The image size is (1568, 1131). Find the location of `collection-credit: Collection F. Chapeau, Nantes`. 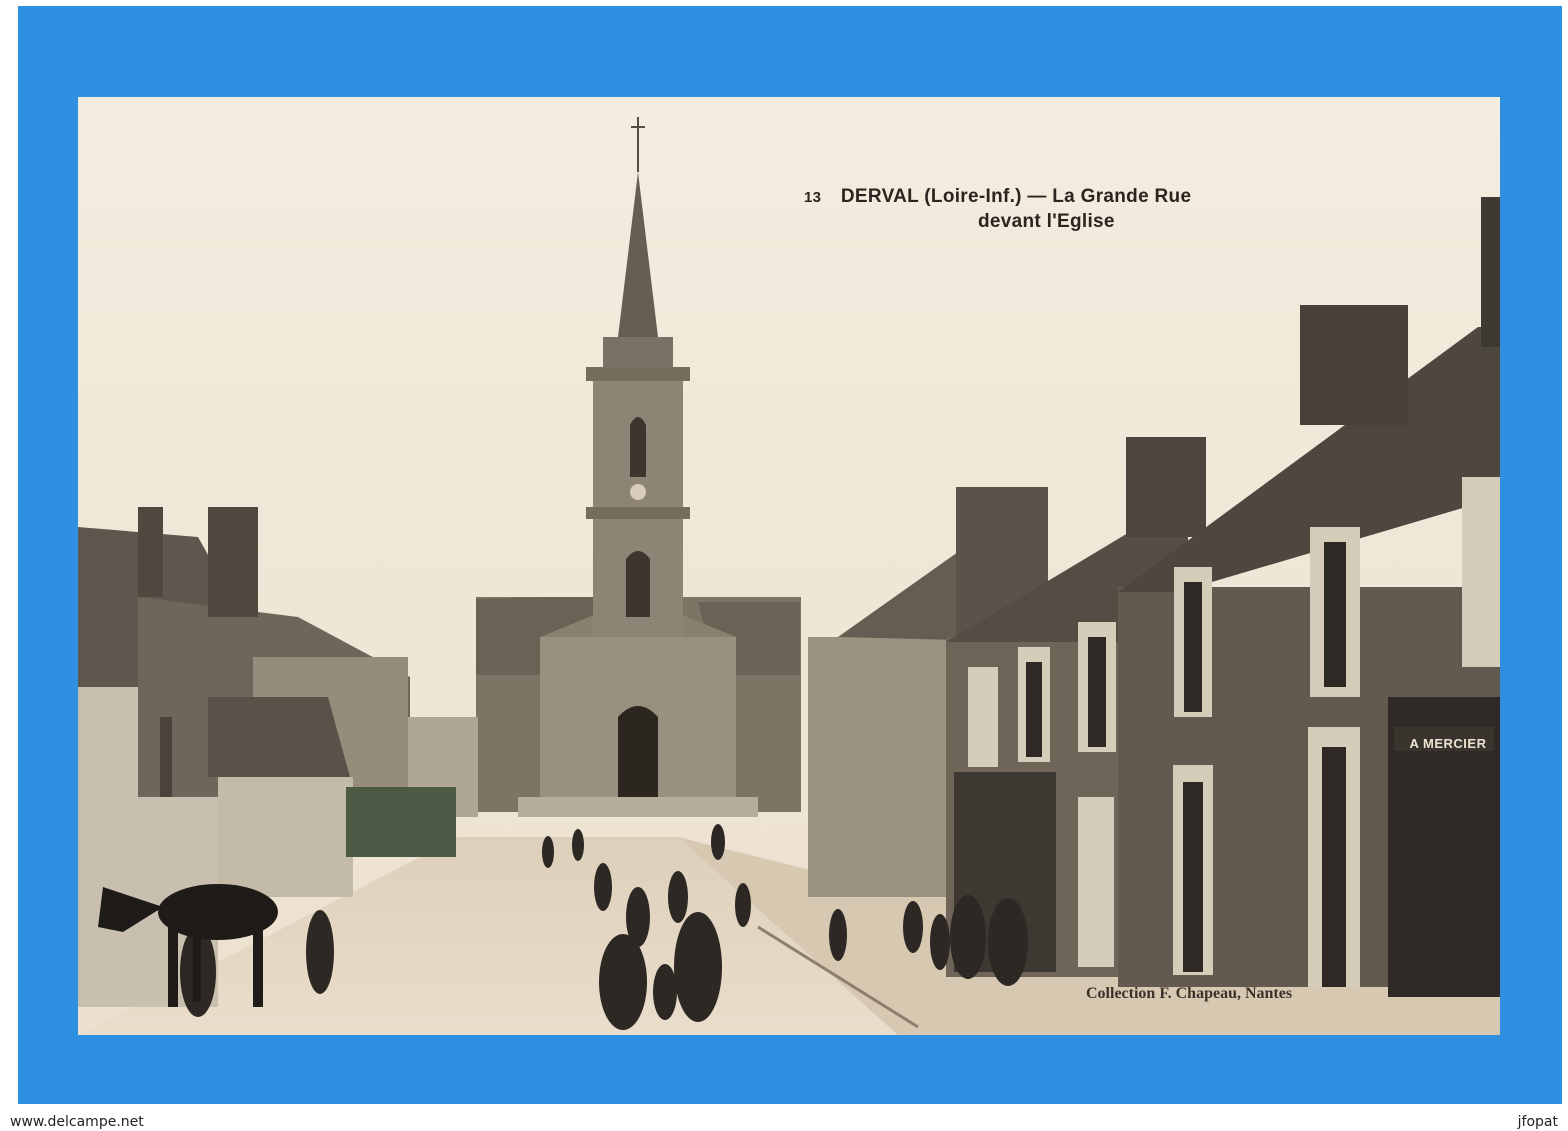

collection-credit: Collection F. Chapeau, Nantes is located at coordinates (1189, 993).